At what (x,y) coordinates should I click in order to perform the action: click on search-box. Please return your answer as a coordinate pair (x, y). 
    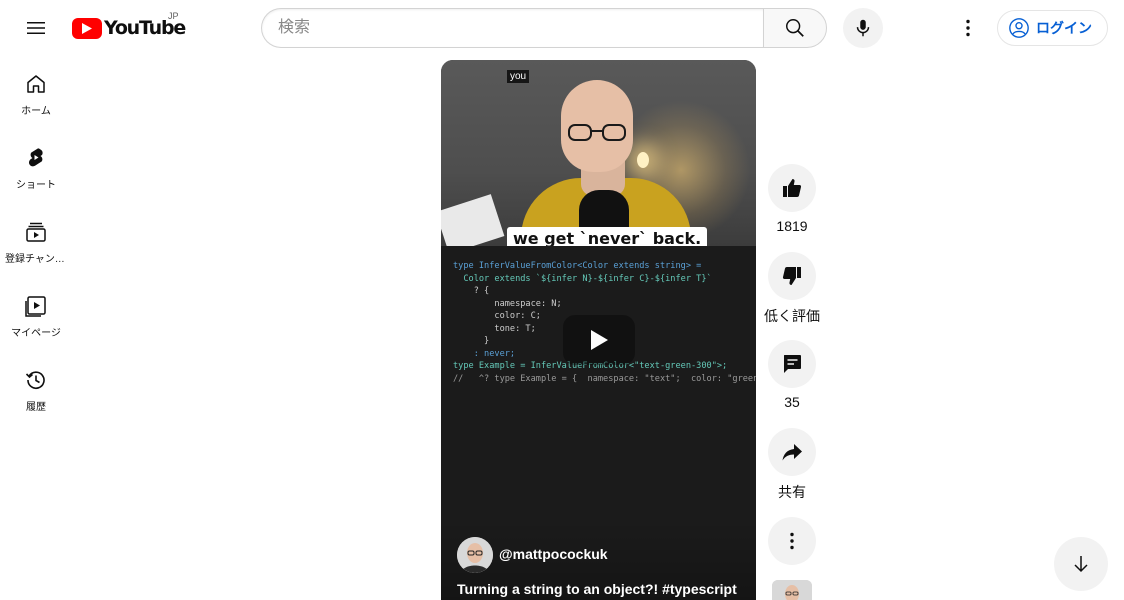
    Looking at the image, I should click on (512, 28).